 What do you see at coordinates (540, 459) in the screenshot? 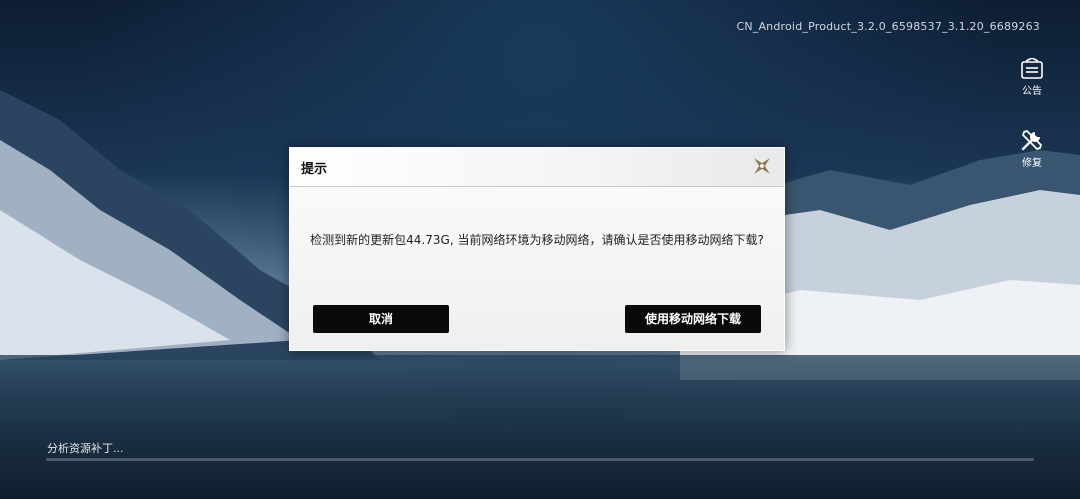
I see `progress-bar` at bounding box center [540, 459].